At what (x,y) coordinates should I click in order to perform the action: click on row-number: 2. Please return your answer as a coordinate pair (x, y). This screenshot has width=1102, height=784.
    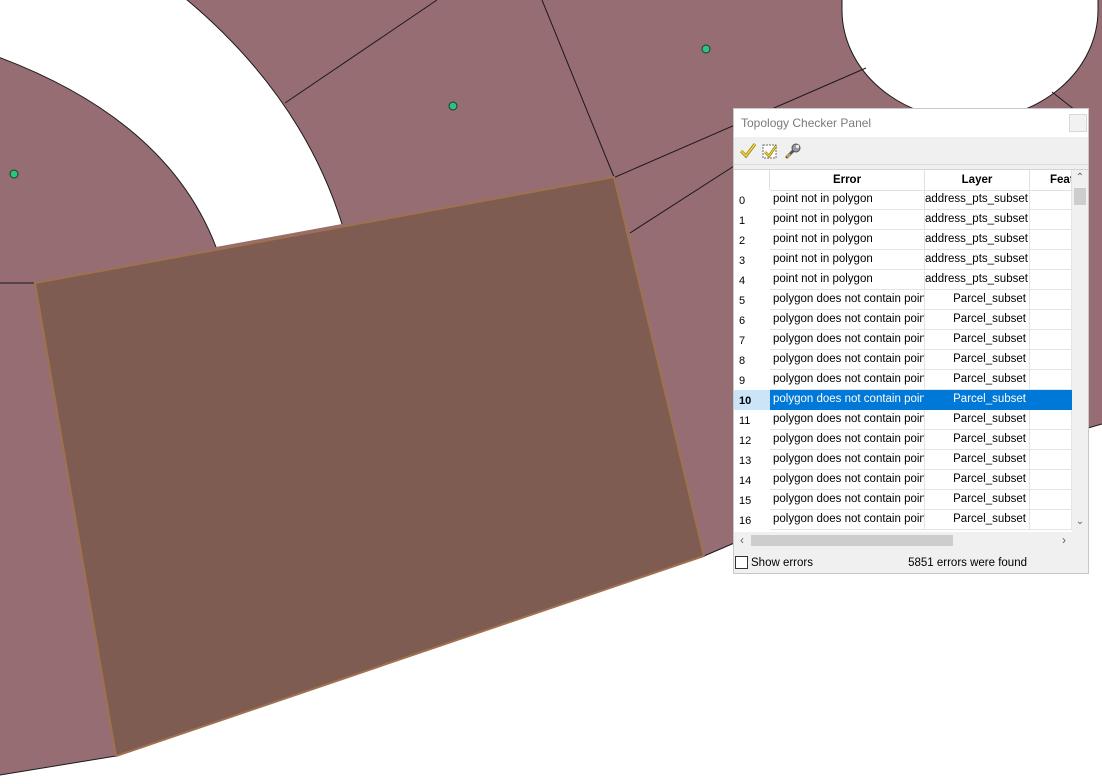
    Looking at the image, I should click on (752, 240).